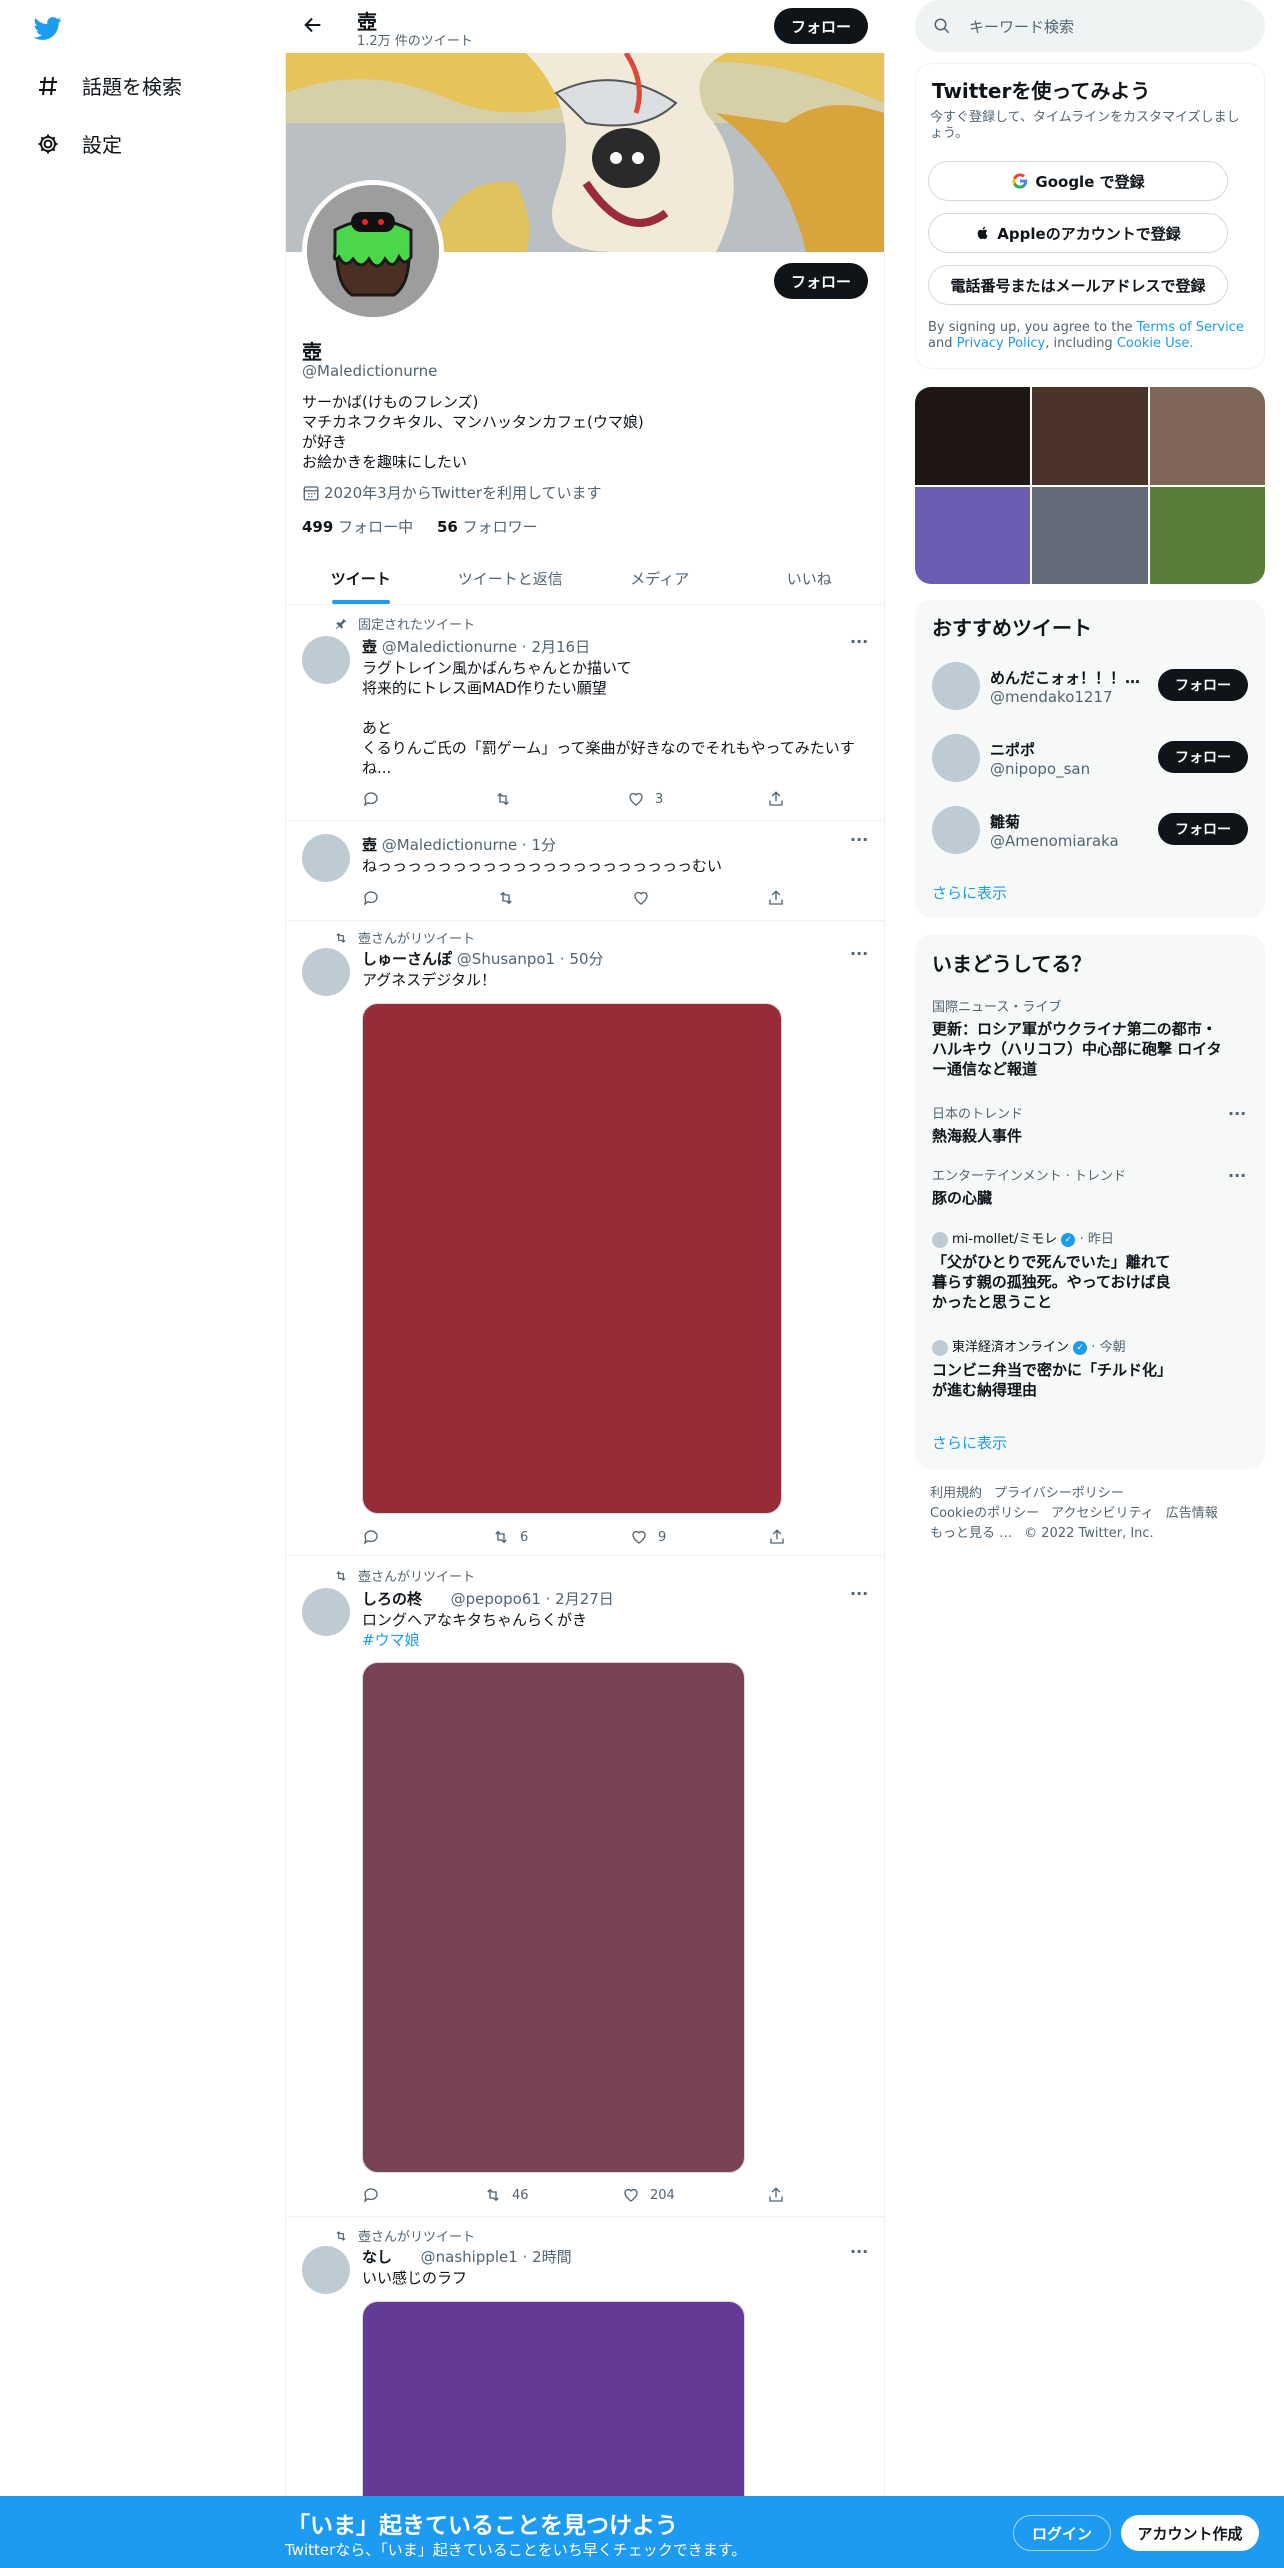 This screenshot has height=2568, width=1284. Describe the element at coordinates (956, 1493) in the screenshot. I see `footer-link: 利用規約` at that location.